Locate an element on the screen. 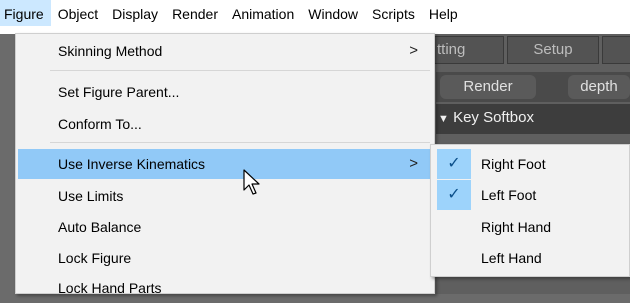 This screenshot has width=630, height=303. menu-help: Help is located at coordinates (443, 13).